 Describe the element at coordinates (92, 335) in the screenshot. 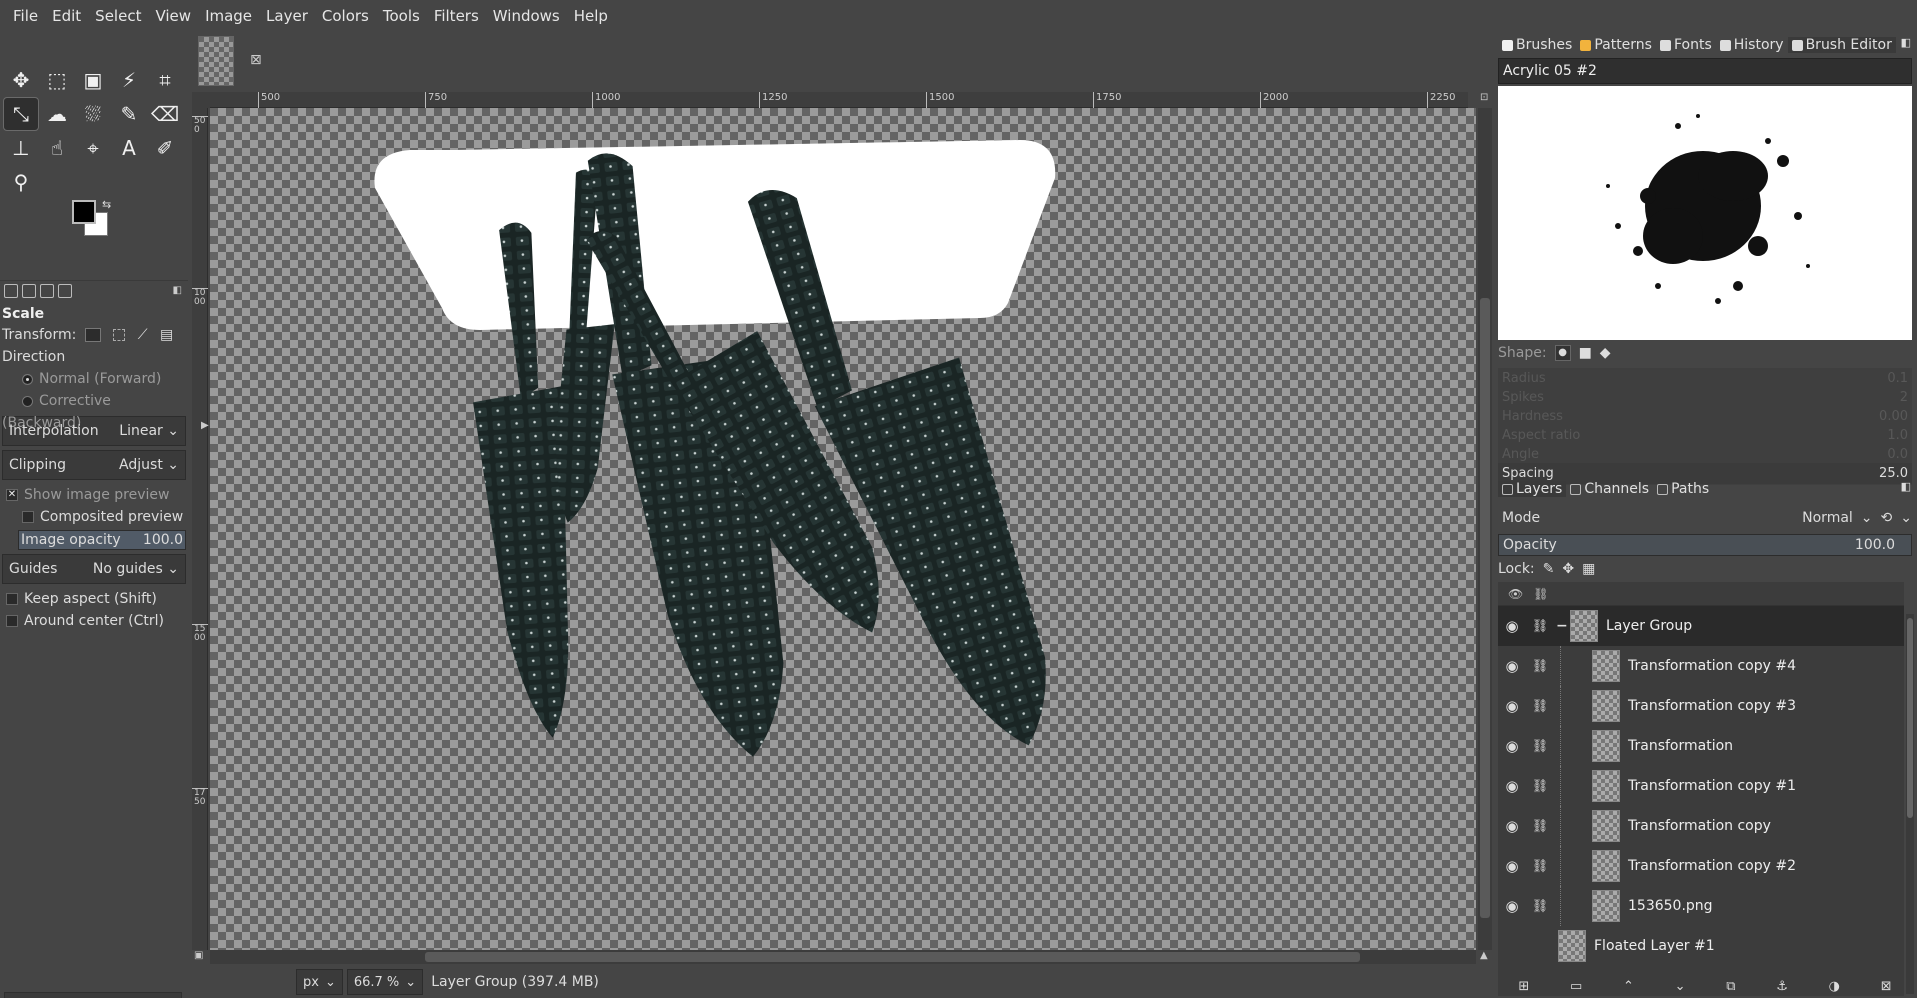

I see `transform-layer-icon` at that location.